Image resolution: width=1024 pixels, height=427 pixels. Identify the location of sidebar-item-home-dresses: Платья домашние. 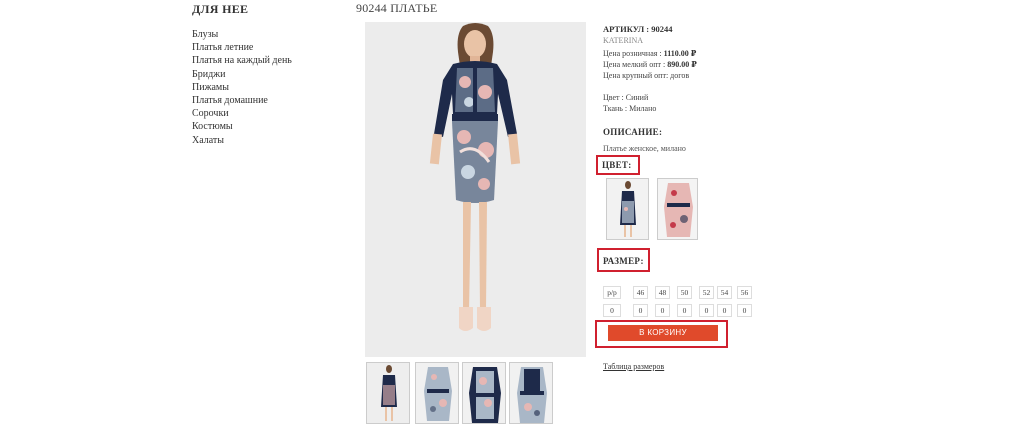
(242, 100).